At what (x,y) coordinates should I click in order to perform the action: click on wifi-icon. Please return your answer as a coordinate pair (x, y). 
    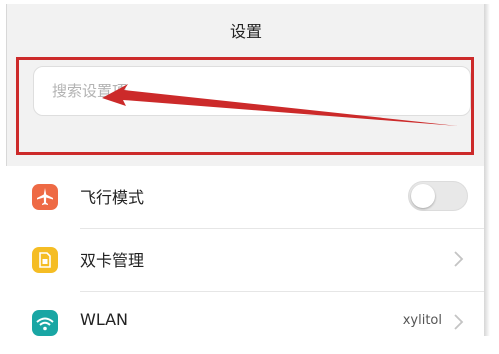
    Looking at the image, I should click on (45, 323).